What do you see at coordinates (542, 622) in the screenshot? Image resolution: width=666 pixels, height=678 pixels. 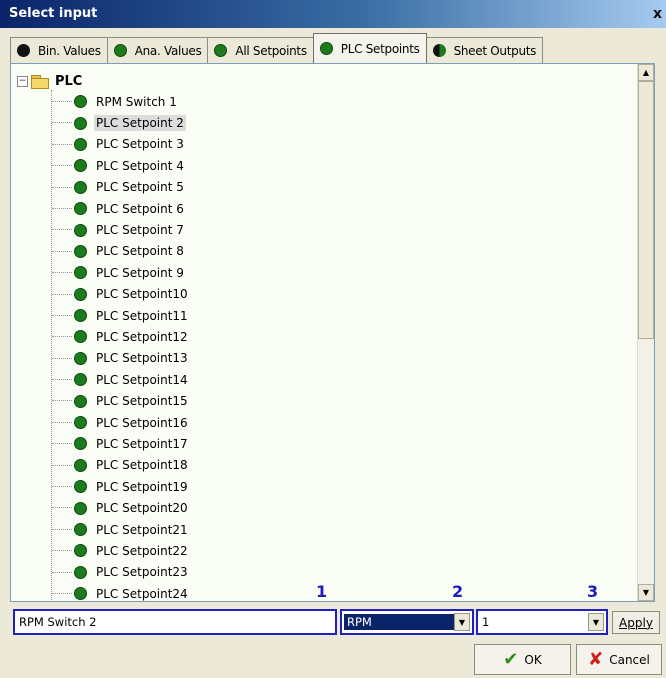 I see `decimals-select: 1 ▼` at bounding box center [542, 622].